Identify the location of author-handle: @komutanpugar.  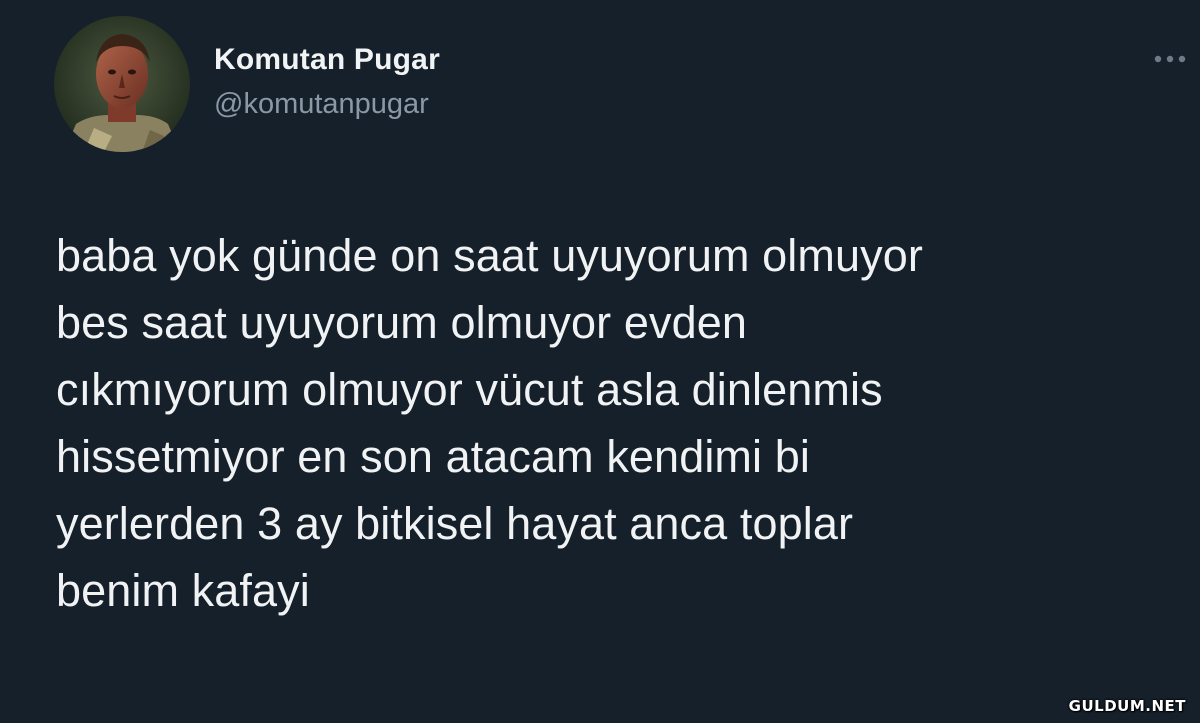
(327, 104).